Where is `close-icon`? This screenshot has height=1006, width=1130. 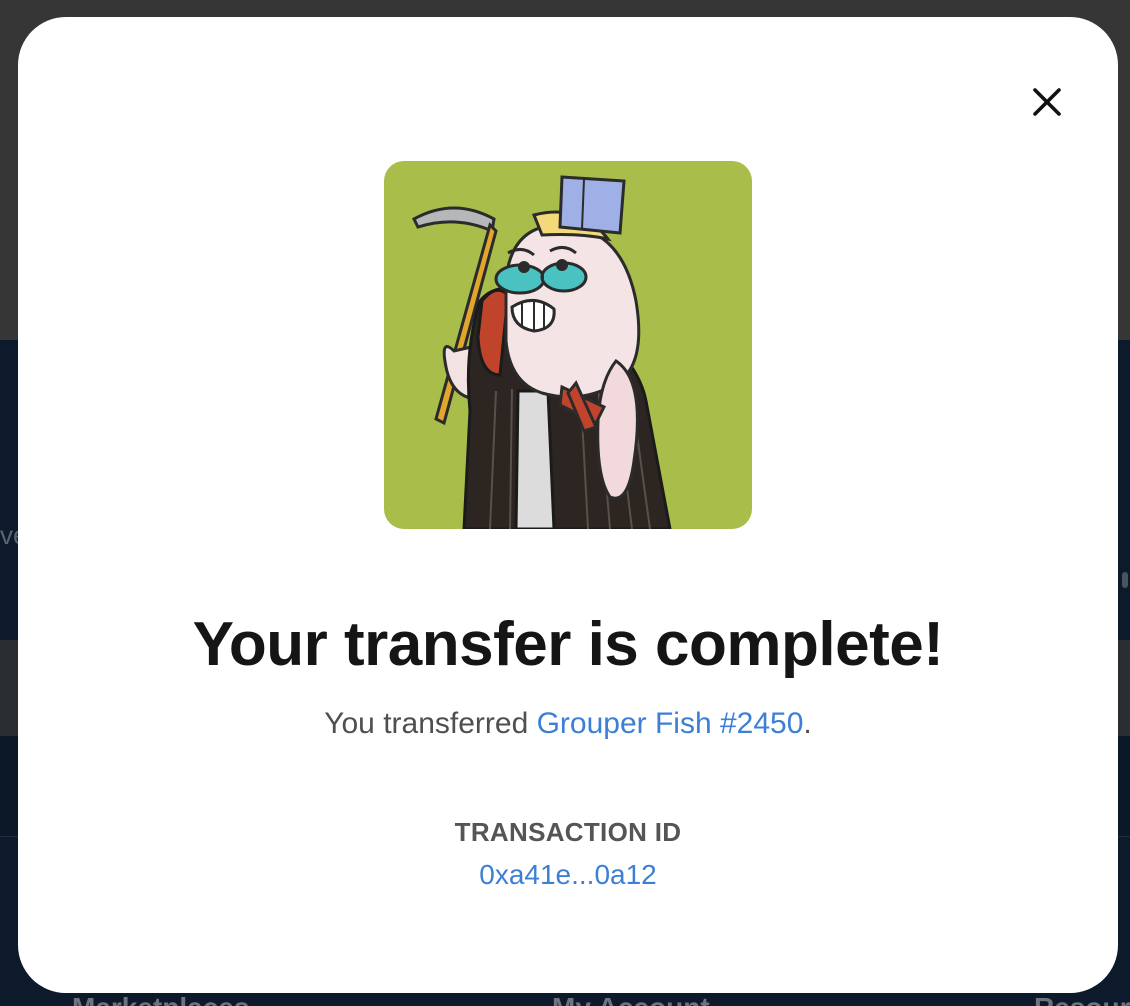
close-icon is located at coordinates (1047, 102).